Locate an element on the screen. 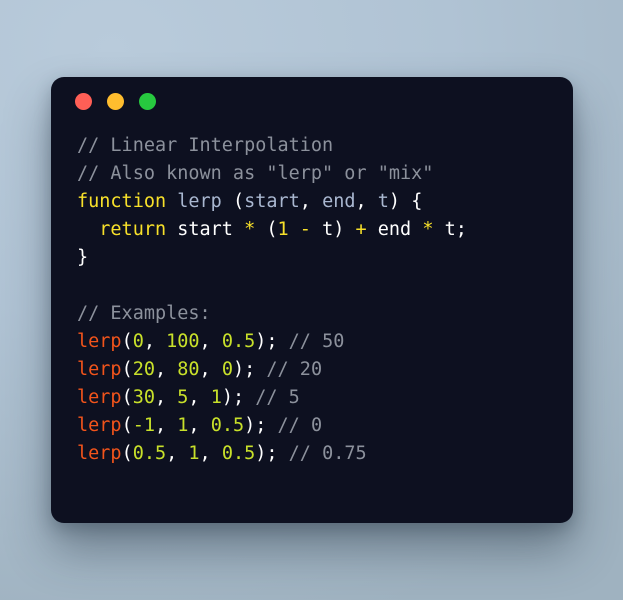  code-line: lerp(20, 80, 0); // 20 is located at coordinates (312, 370).